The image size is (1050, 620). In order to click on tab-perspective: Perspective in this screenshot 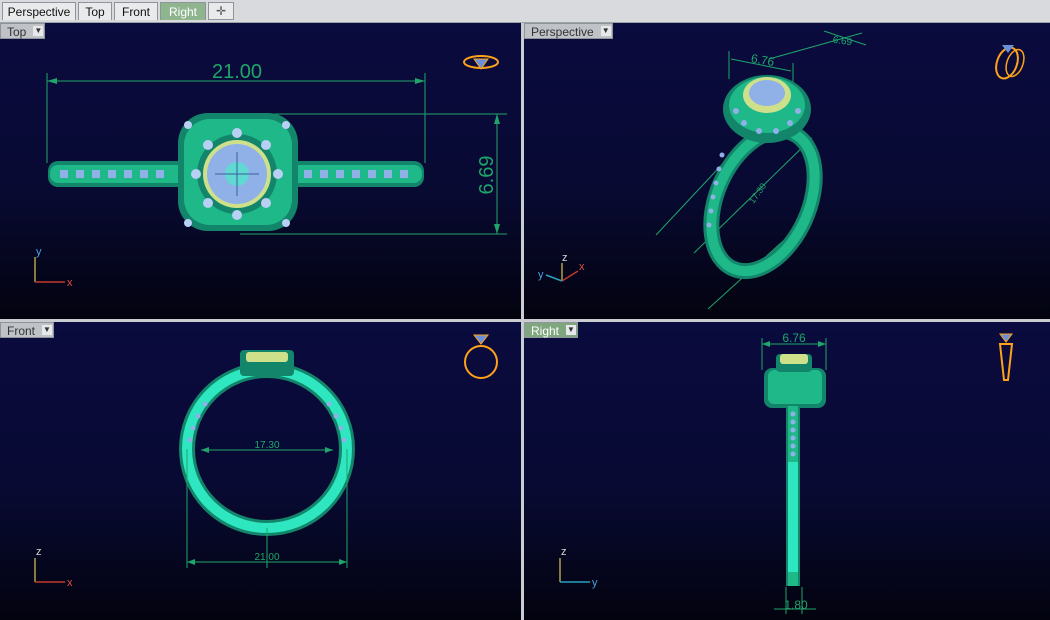, I will do `click(39, 11)`.